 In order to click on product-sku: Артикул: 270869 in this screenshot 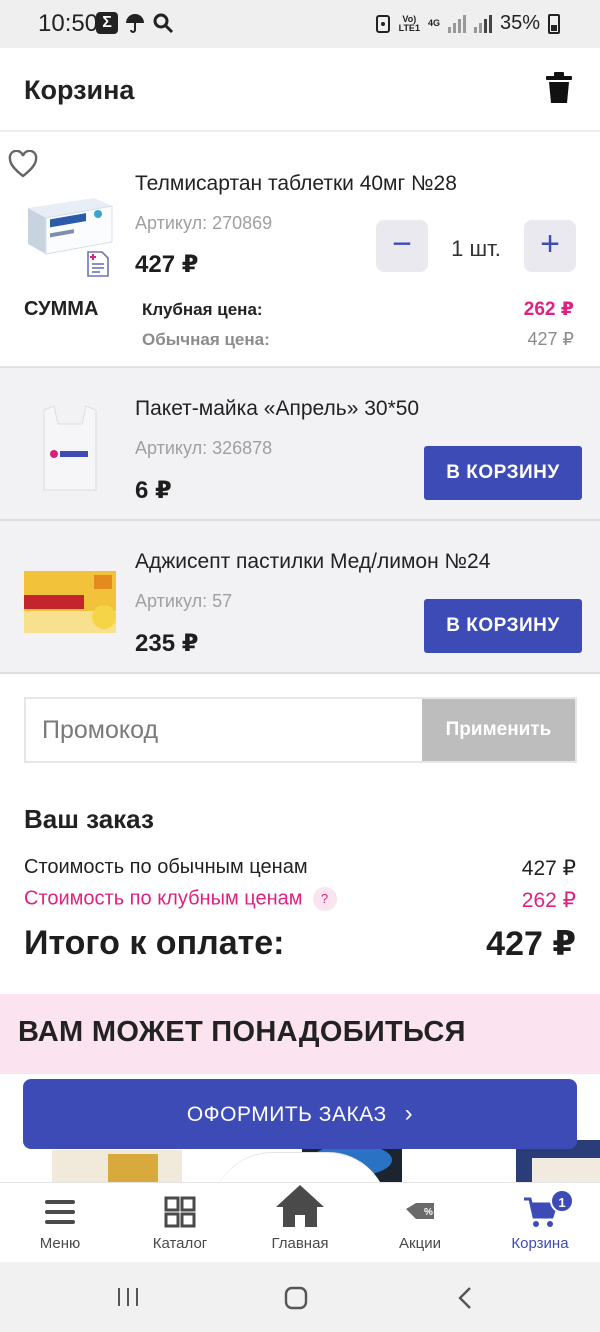, I will do `click(204, 223)`.